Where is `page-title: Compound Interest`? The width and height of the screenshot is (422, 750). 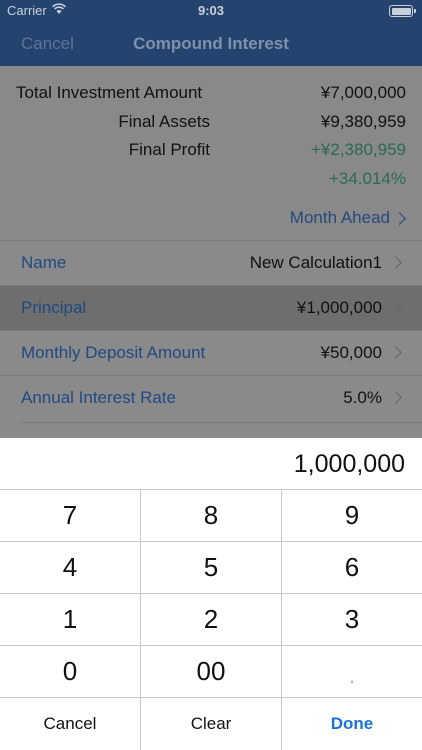 page-title: Compound Interest is located at coordinates (211, 43).